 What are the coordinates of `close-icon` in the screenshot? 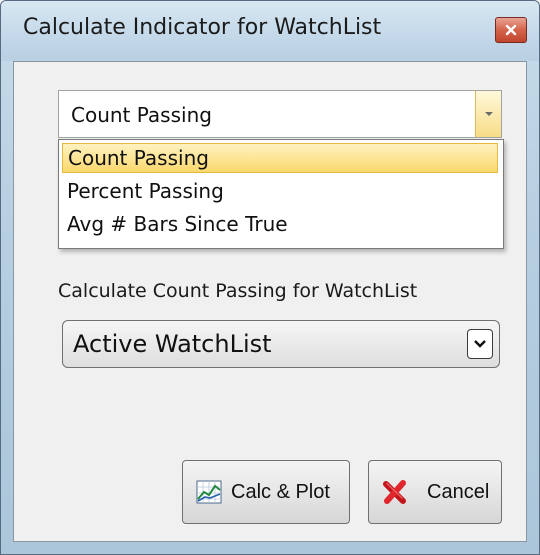 It's located at (511, 30).